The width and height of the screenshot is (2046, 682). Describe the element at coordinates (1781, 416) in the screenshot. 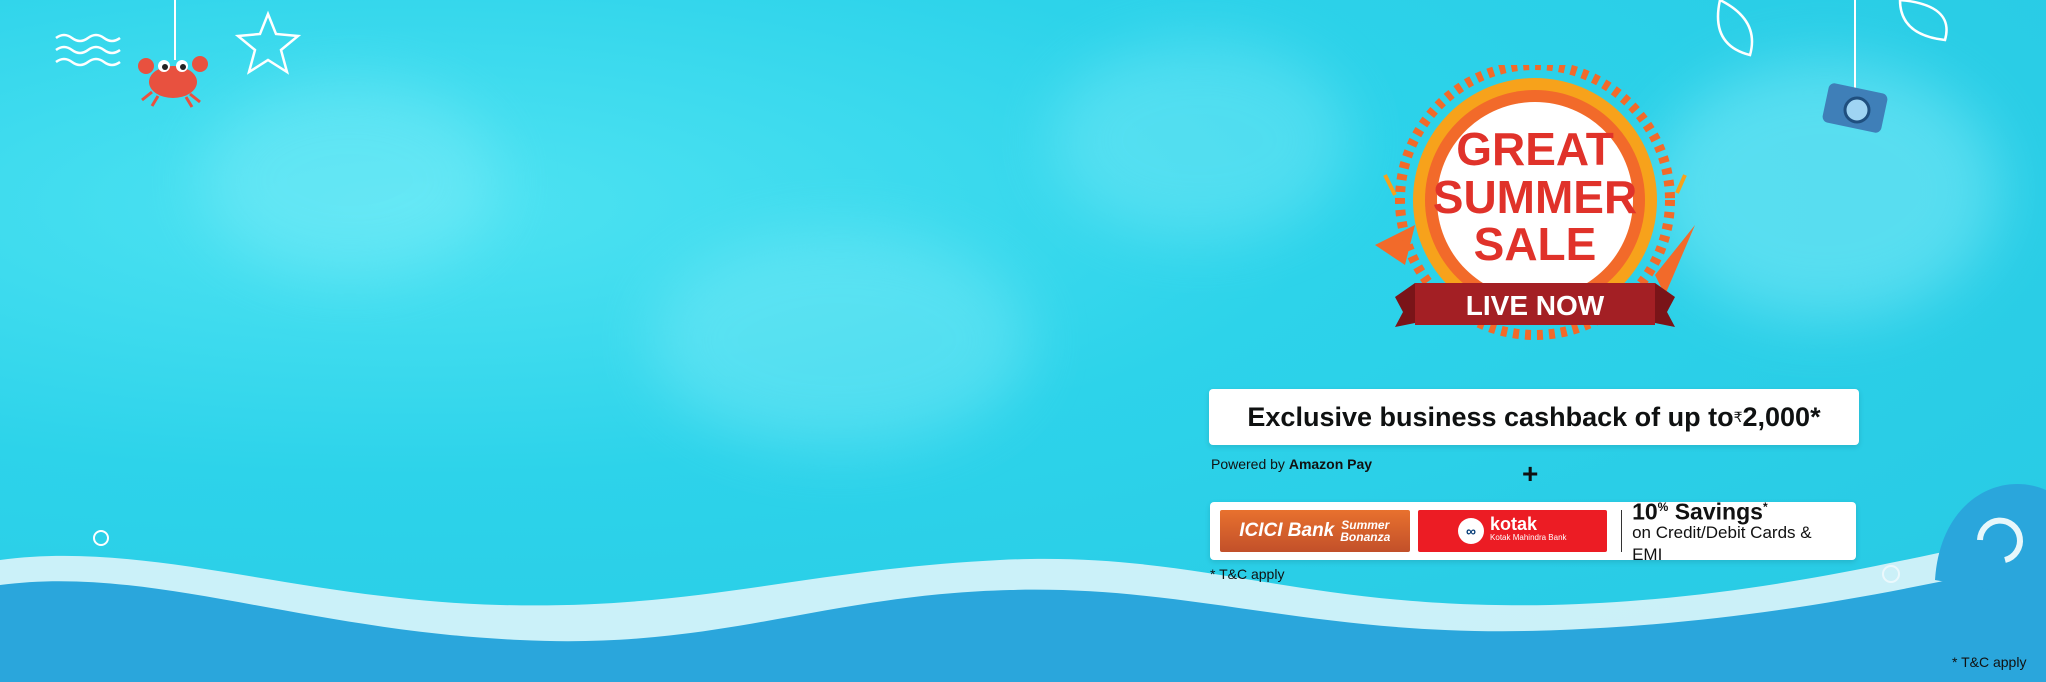

I see `cashback-amount: 2,000*` at that location.